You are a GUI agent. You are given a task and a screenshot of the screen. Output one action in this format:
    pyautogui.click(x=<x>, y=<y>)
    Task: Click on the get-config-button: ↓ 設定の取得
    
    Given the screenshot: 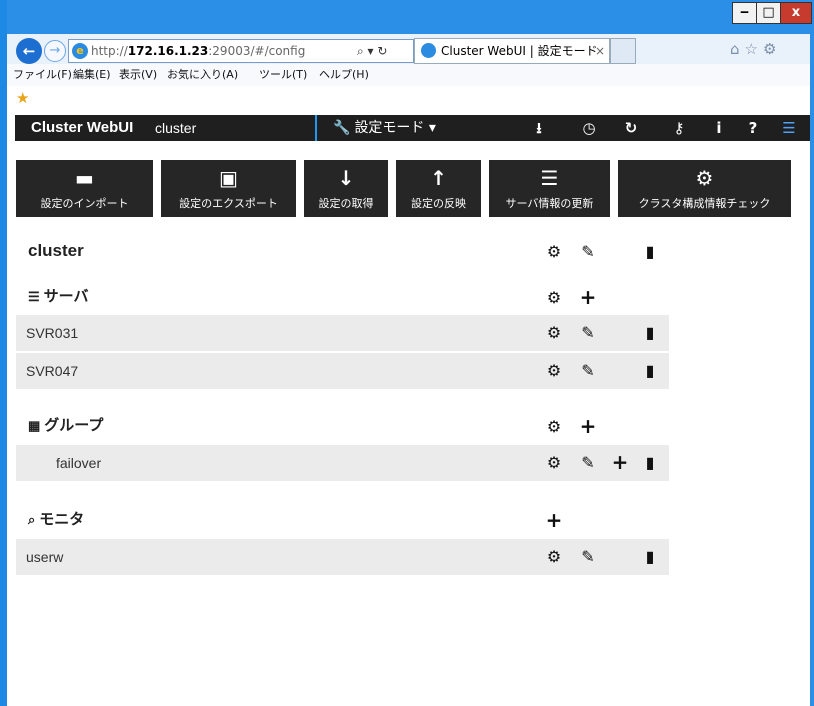 What is the action you would take?
    pyautogui.click(x=346, y=188)
    